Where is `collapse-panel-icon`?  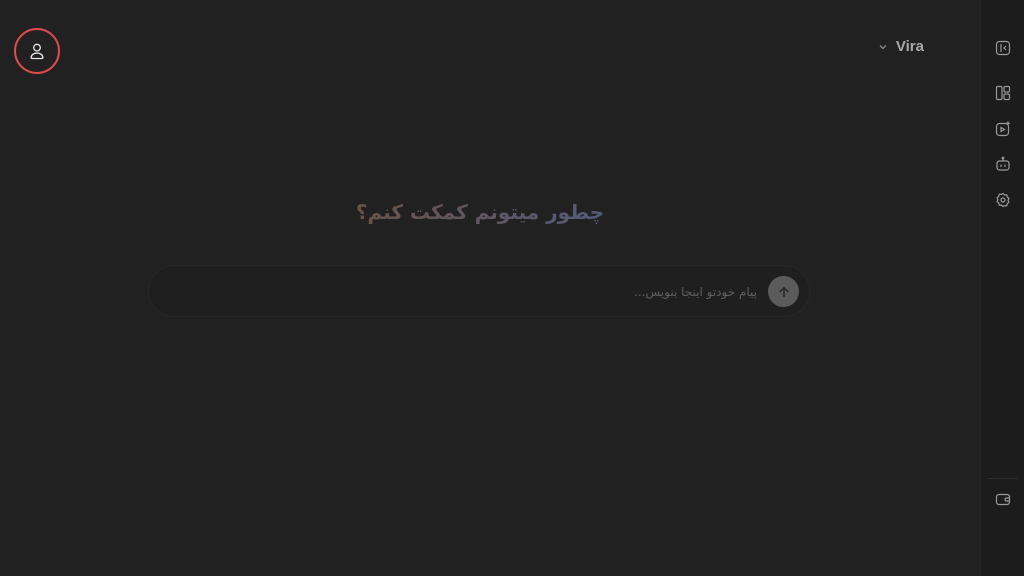 collapse-panel-icon is located at coordinates (1003, 48).